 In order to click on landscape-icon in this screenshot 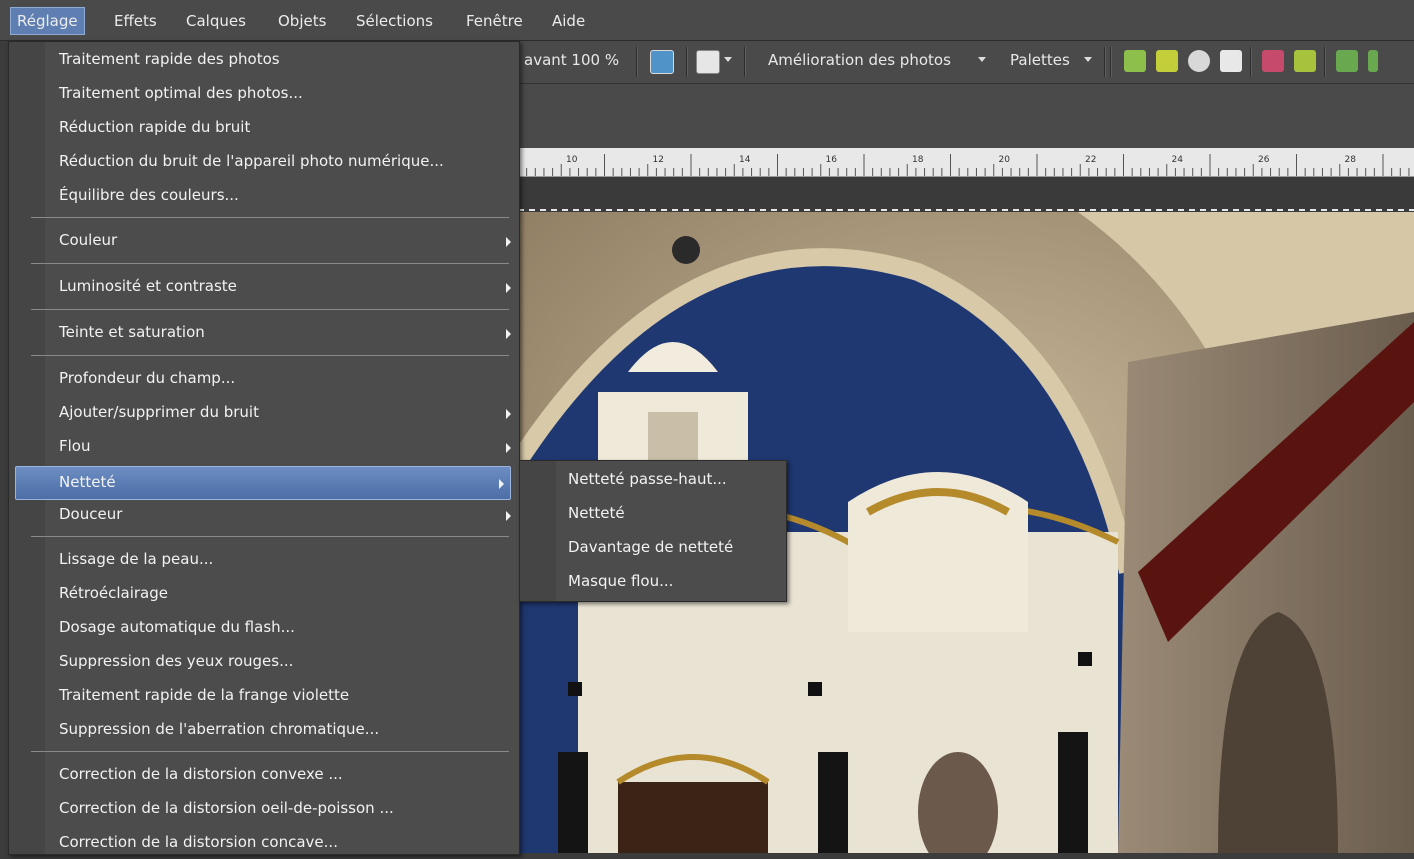, I will do `click(1305, 61)`.